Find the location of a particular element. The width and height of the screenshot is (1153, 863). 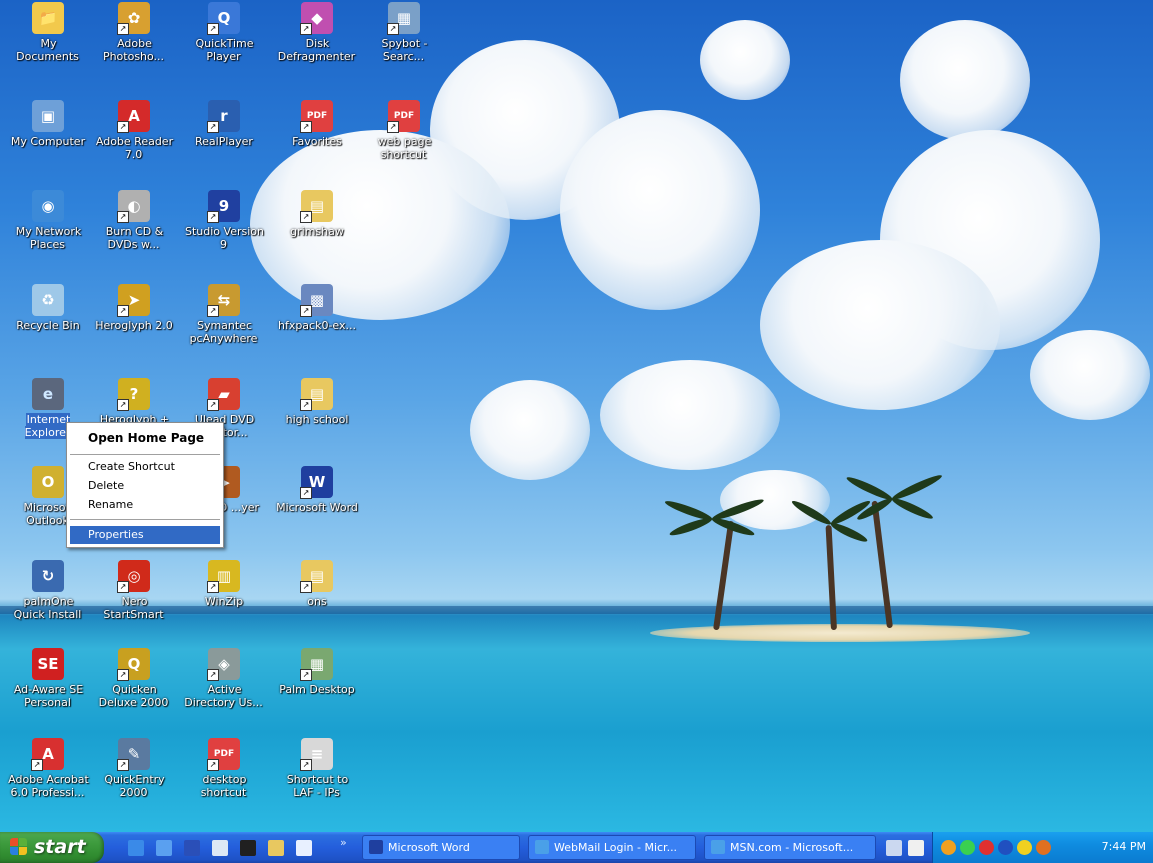

studio-version-9-icon: 9 ↗ is located at coordinates (223, 206).